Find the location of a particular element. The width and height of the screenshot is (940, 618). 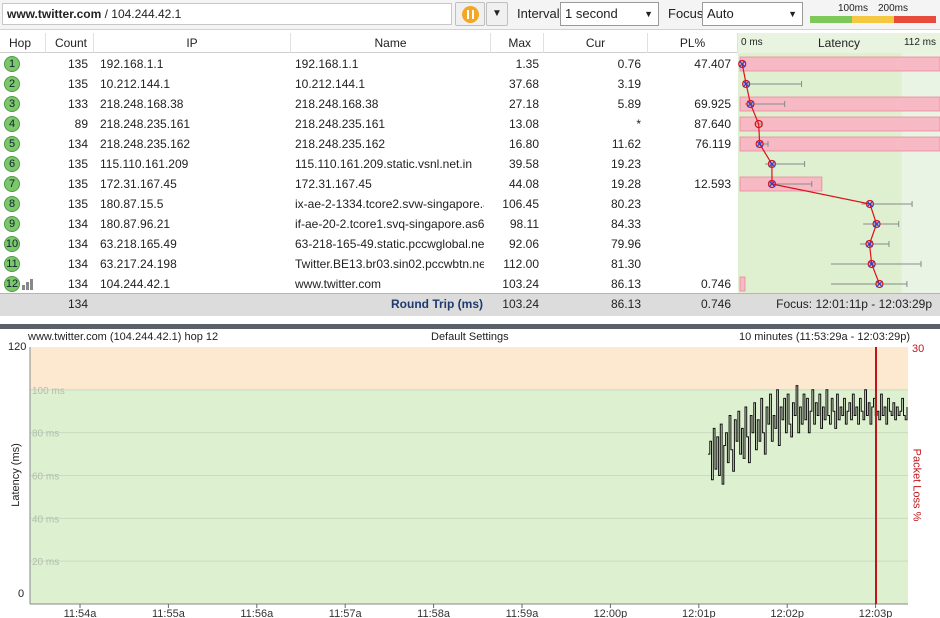

hop-number-badge: 2 is located at coordinates (12, 84).